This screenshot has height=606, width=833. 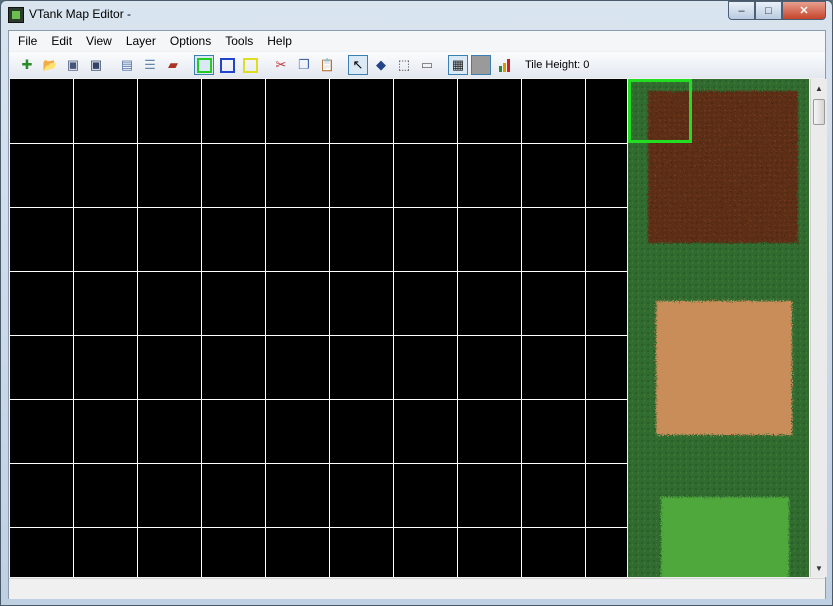 I want to click on pointer-icon: ↖, so click(x=358, y=64).